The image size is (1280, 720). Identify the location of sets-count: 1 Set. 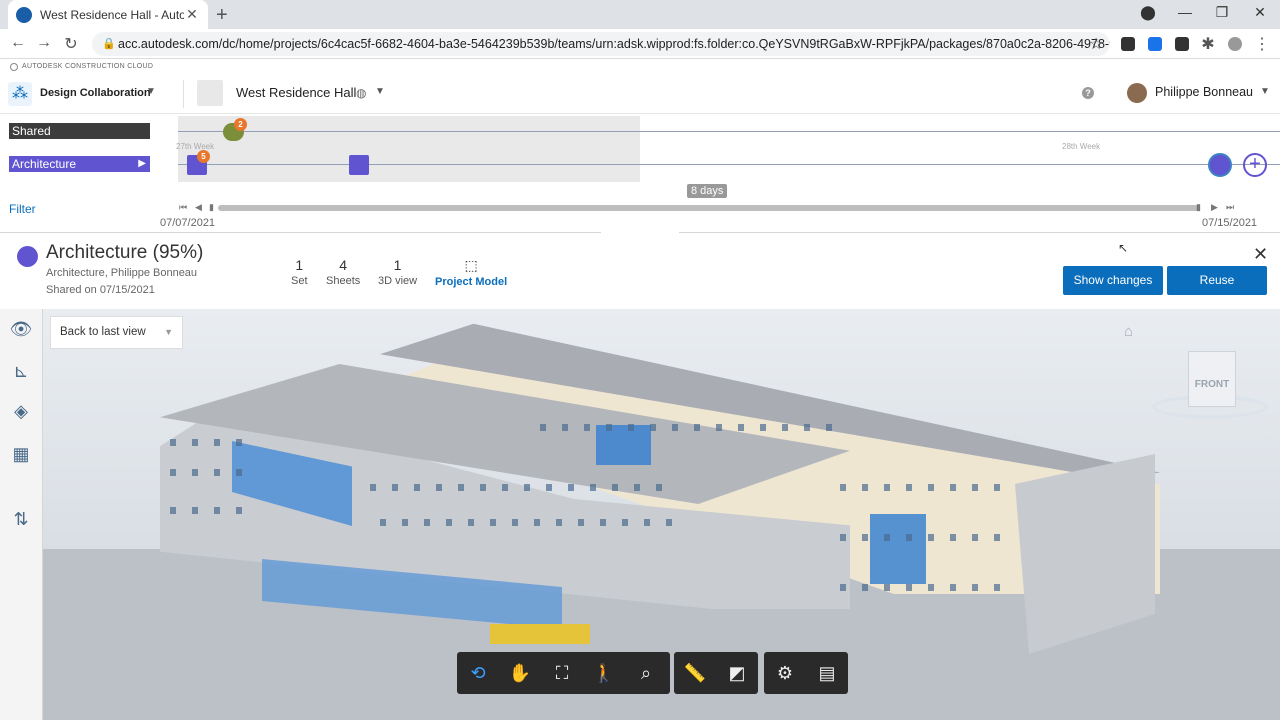
(299, 272).